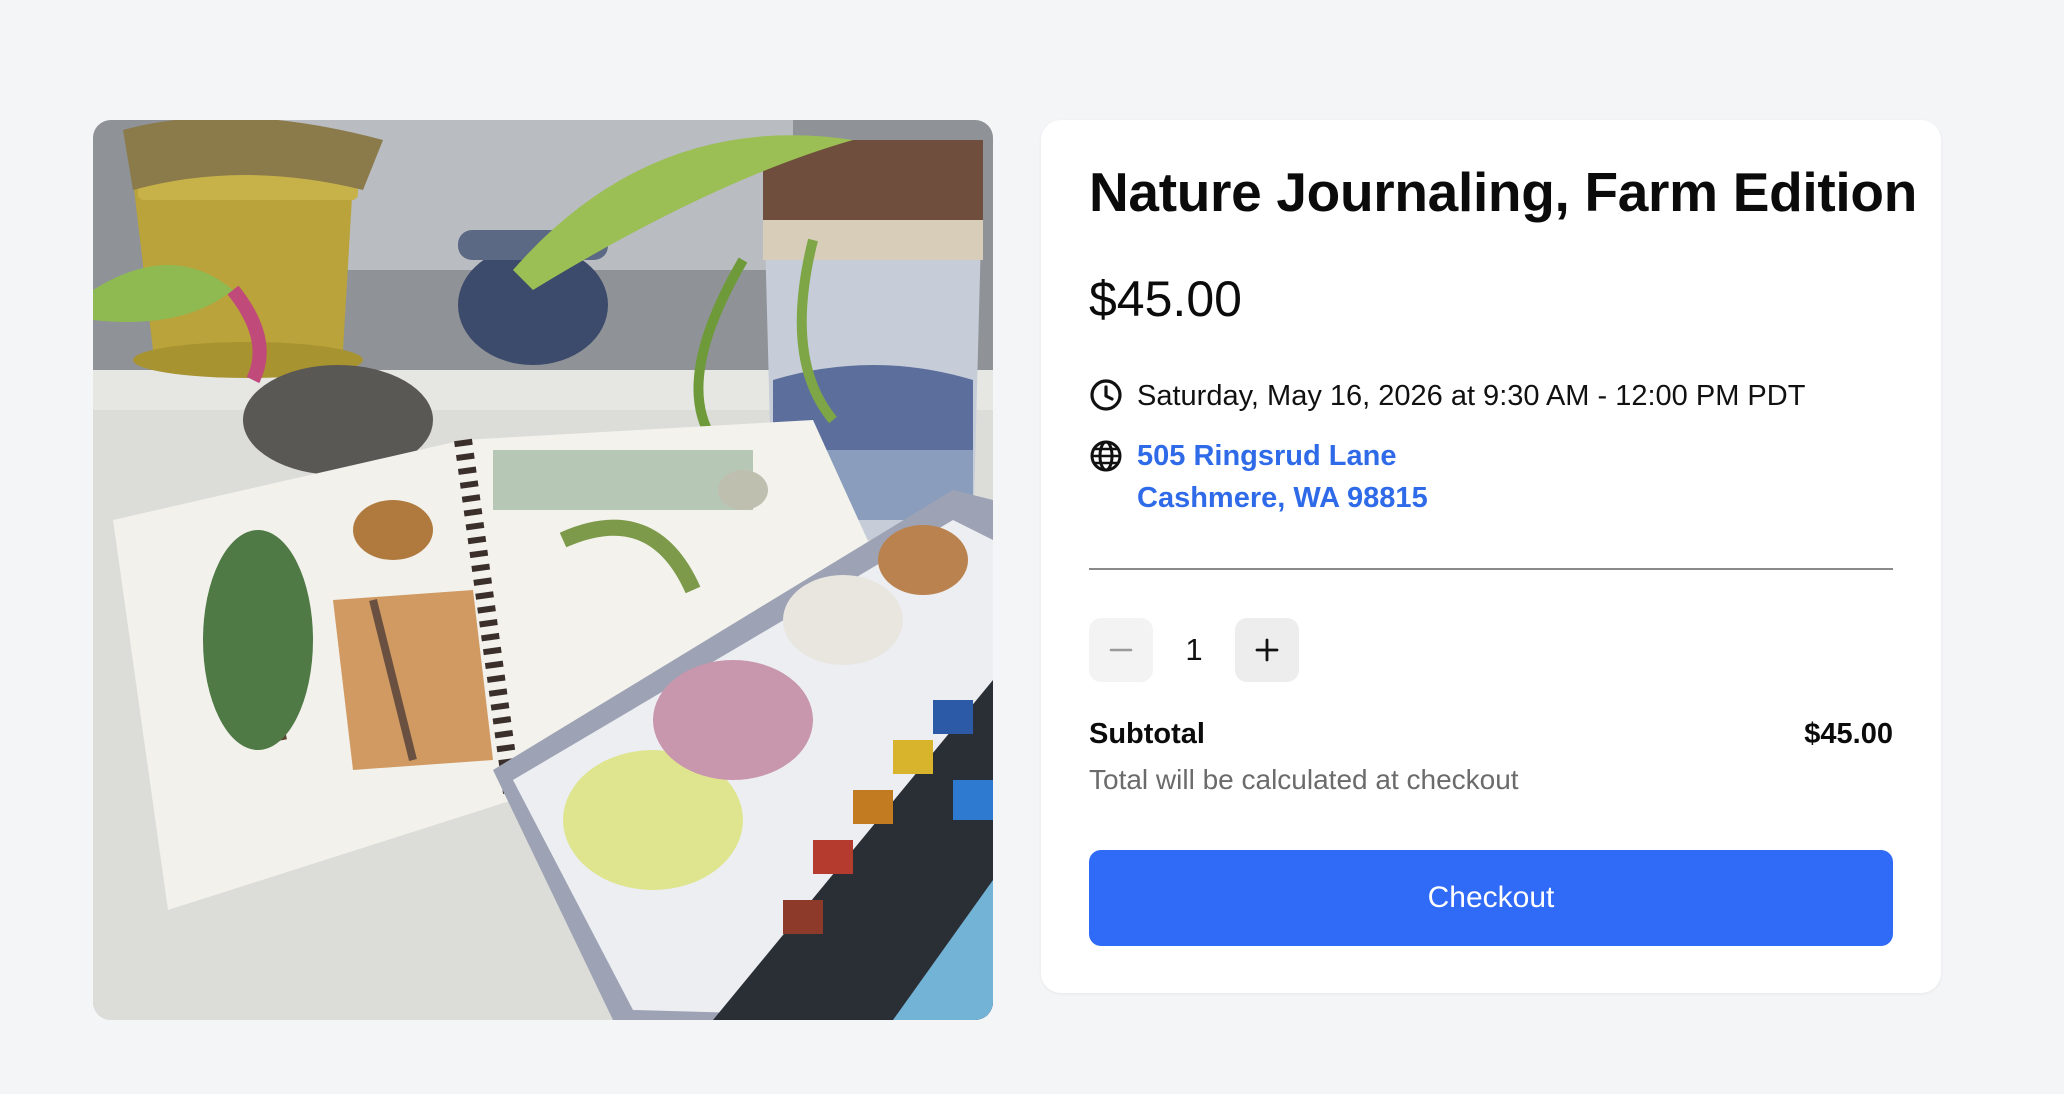  What do you see at coordinates (1282, 456) in the screenshot?
I see `address-line-1: 505 Ringsrud Lane` at bounding box center [1282, 456].